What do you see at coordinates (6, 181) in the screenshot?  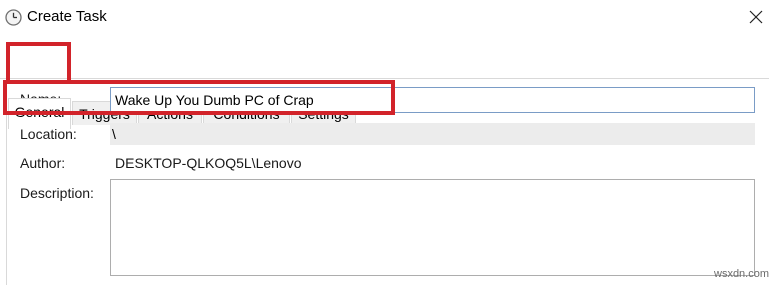 I see `panel-left-border` at bounding box center [6, 181].